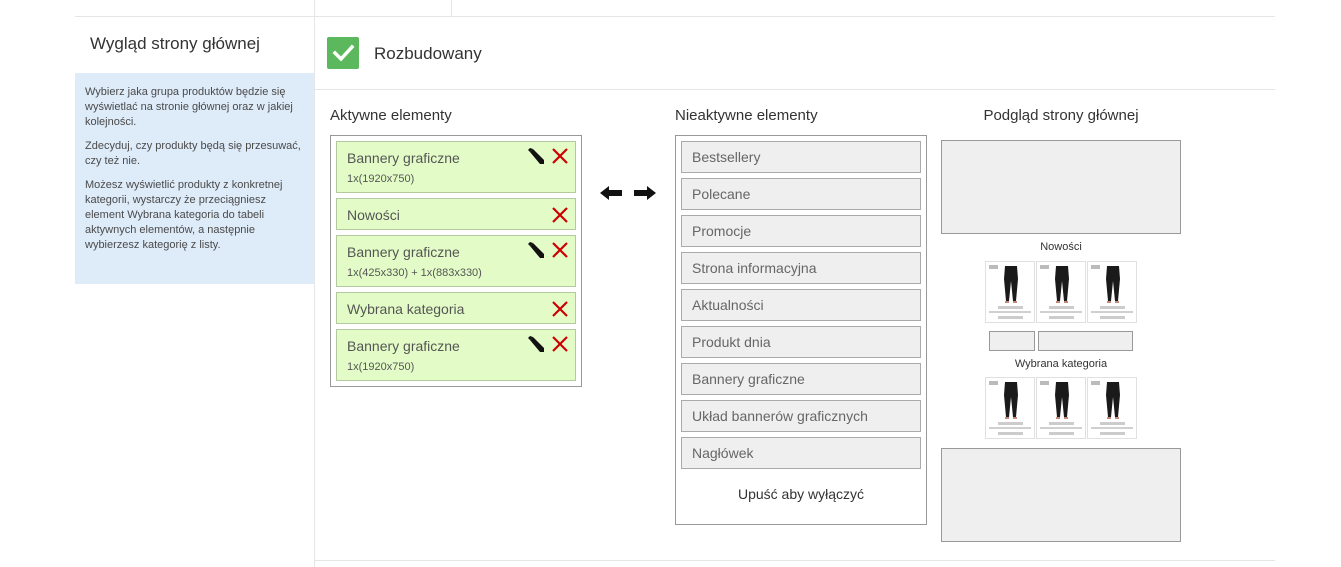  Describe the element at coordinates (801, 231) in the screenshot. I see `inactive-item: Promocje` at that location.